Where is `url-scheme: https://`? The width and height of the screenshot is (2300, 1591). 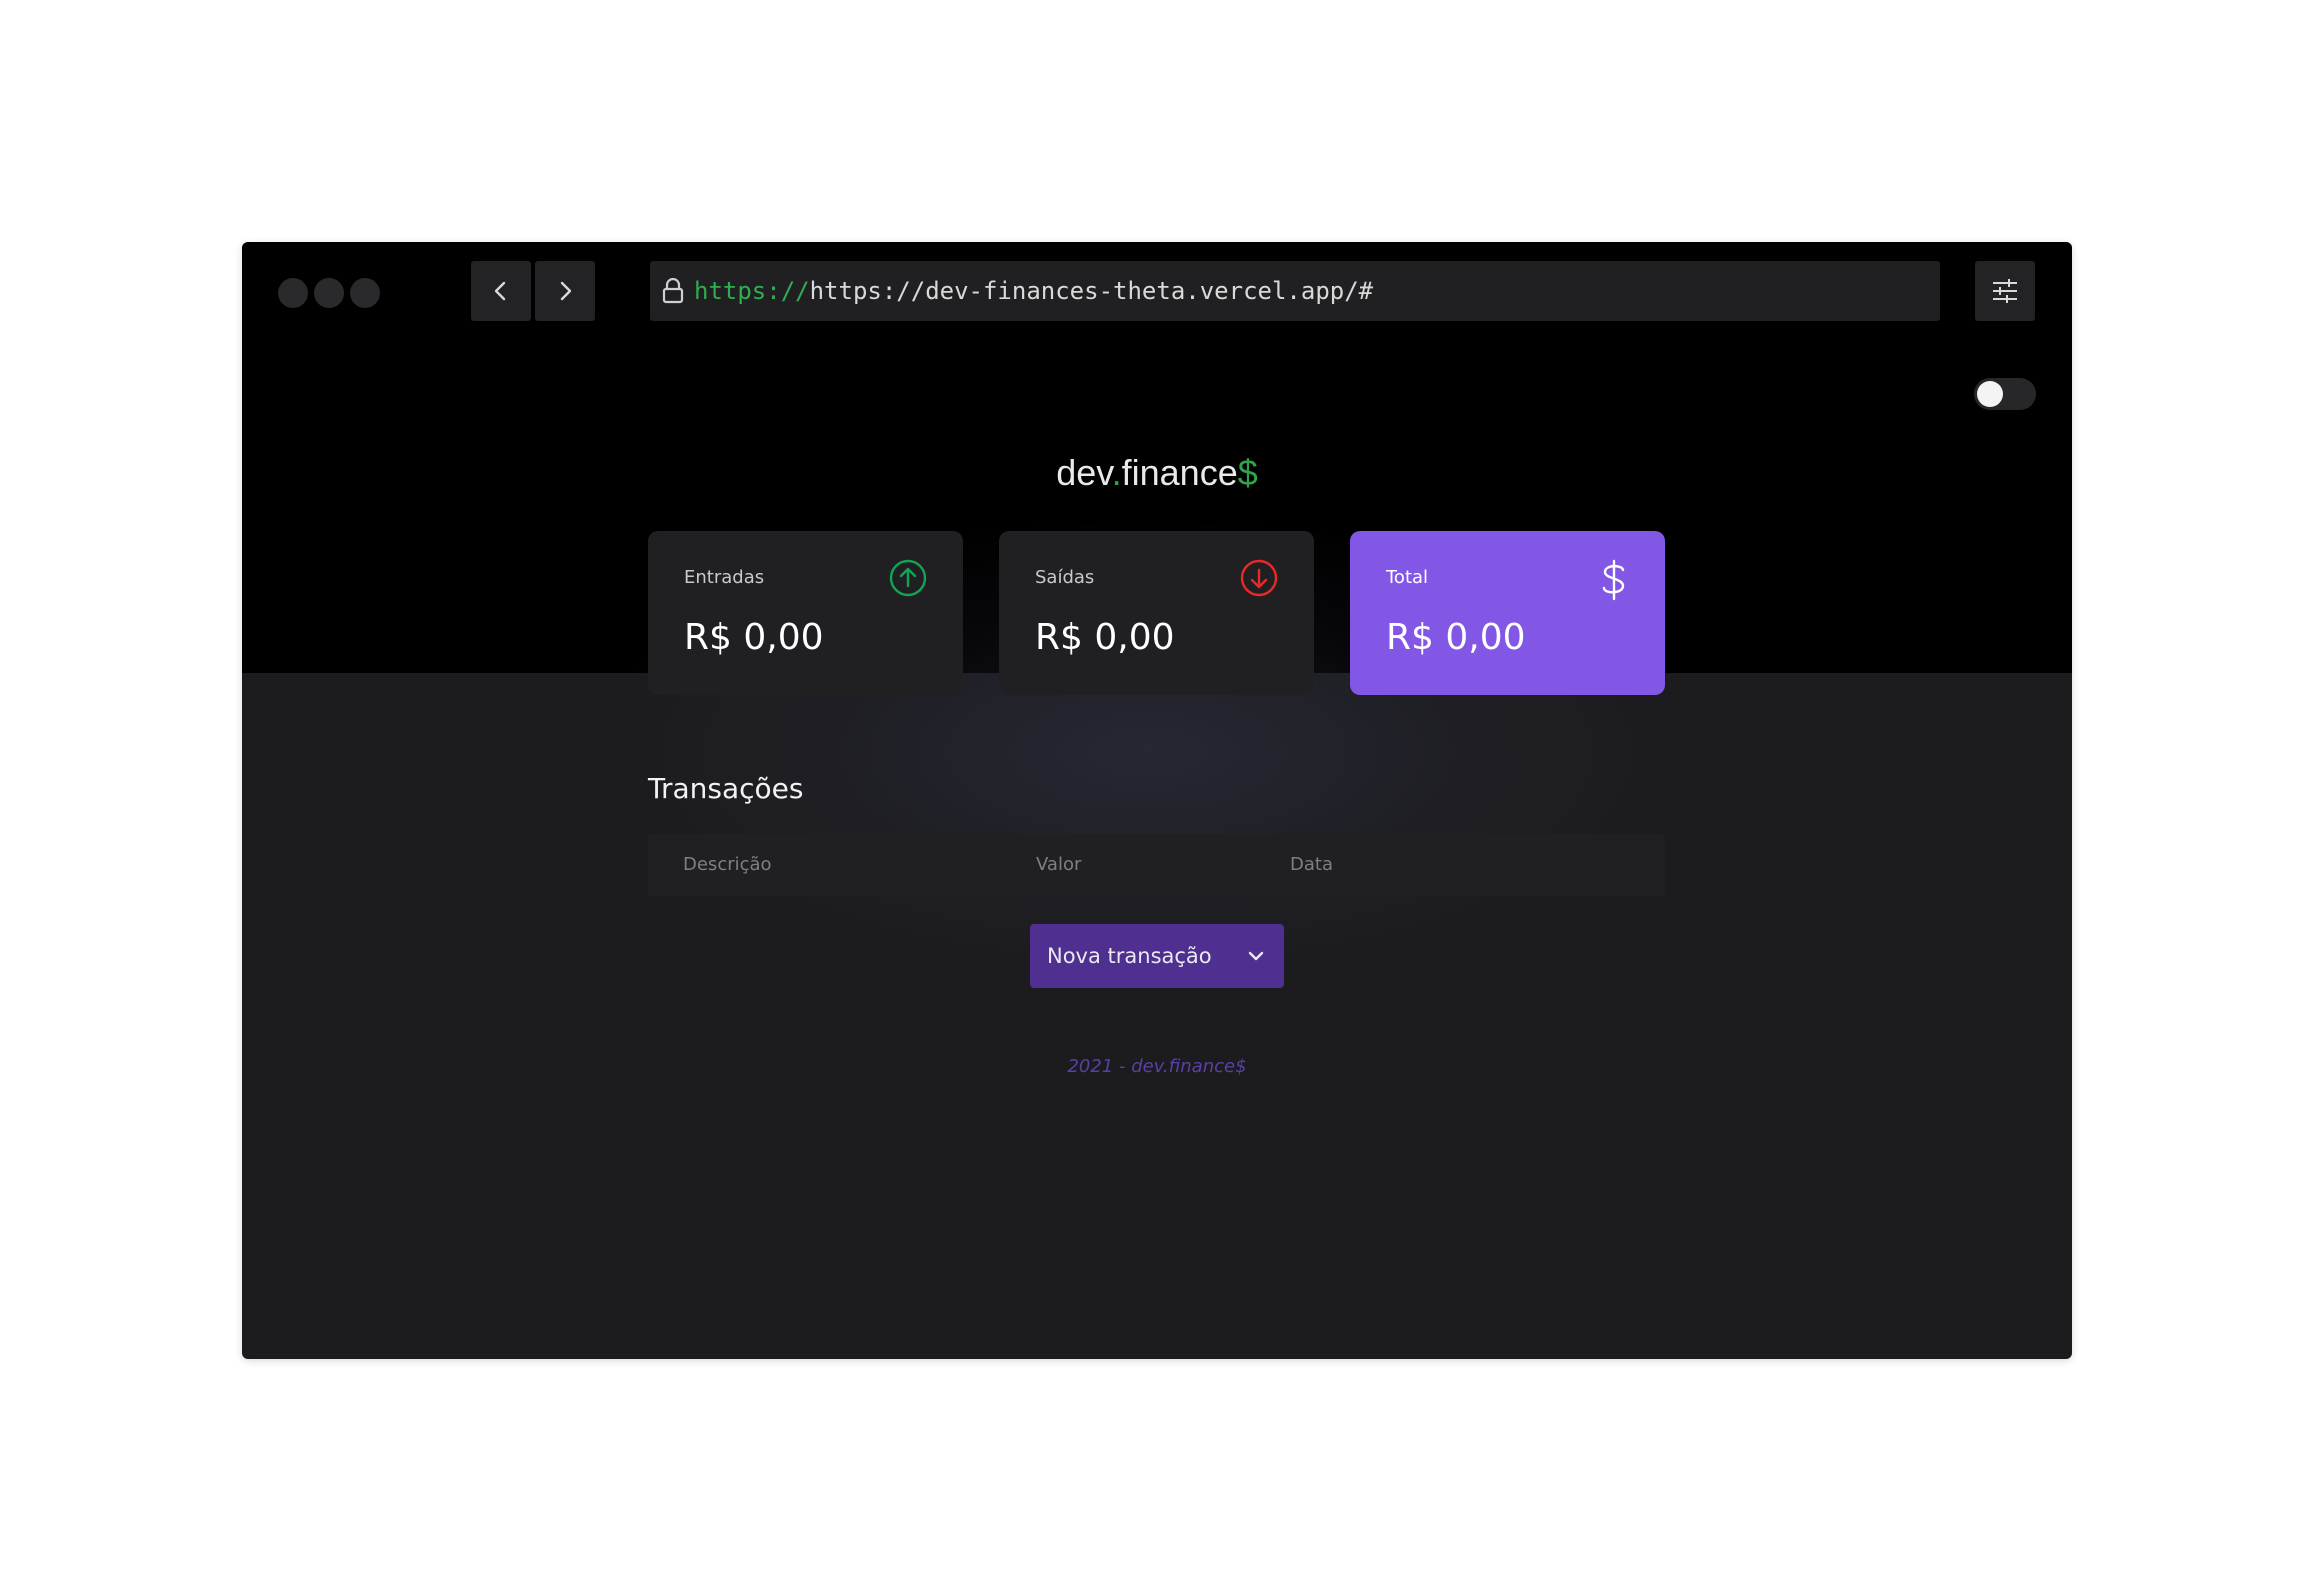 url-scheme: https:// is located at coordinates (752, 291).